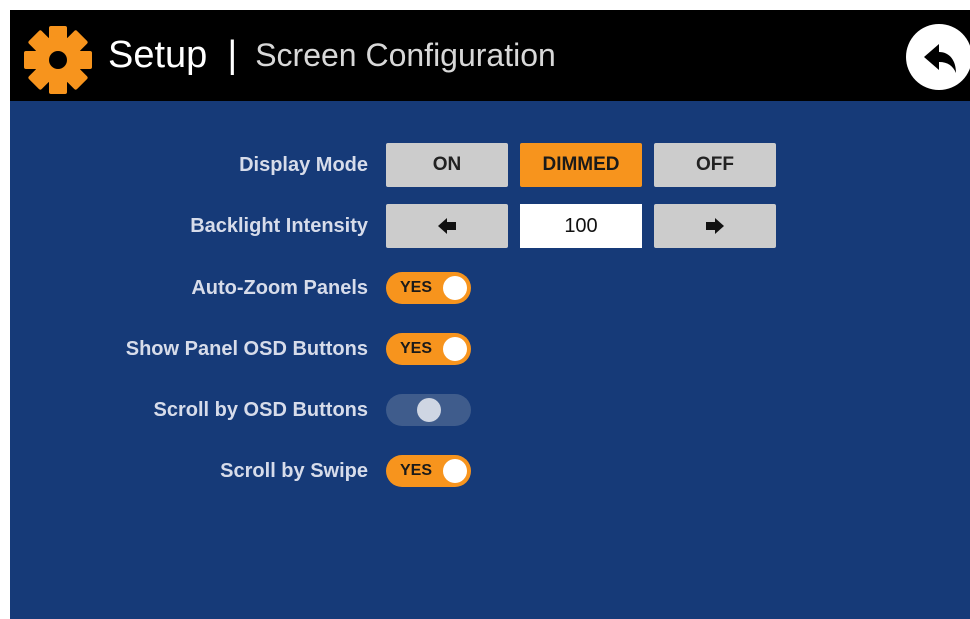 This screenshot has height=619, width=970. Describe the element at coordinates (58, 60) in the screenshot. I see `gear-icon` at that location.